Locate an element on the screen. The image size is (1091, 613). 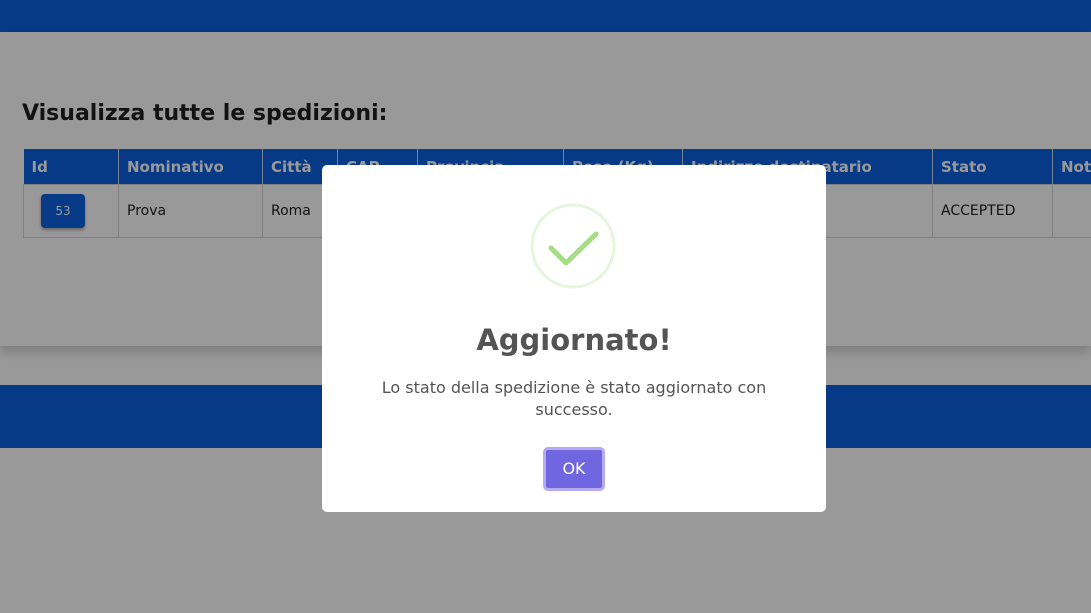
checkmark-success-icon is located at coordinates (573, 246).